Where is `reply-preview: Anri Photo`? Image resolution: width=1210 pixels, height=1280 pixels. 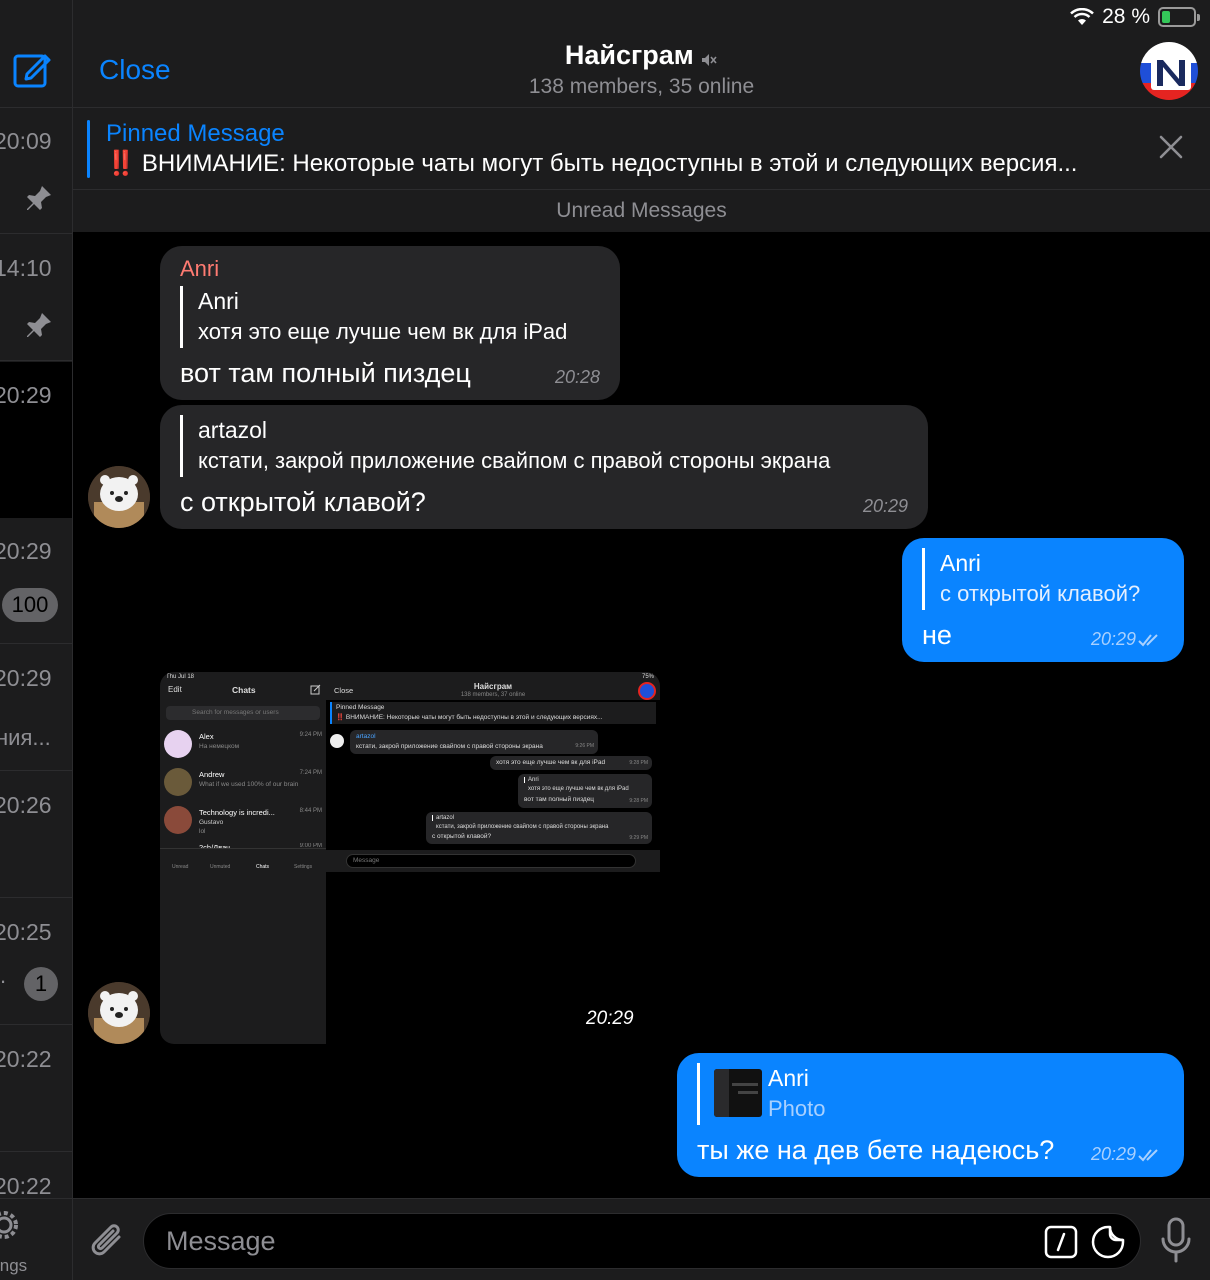
reply-preview: Anri Photo is located at coordinates (930, 1094).